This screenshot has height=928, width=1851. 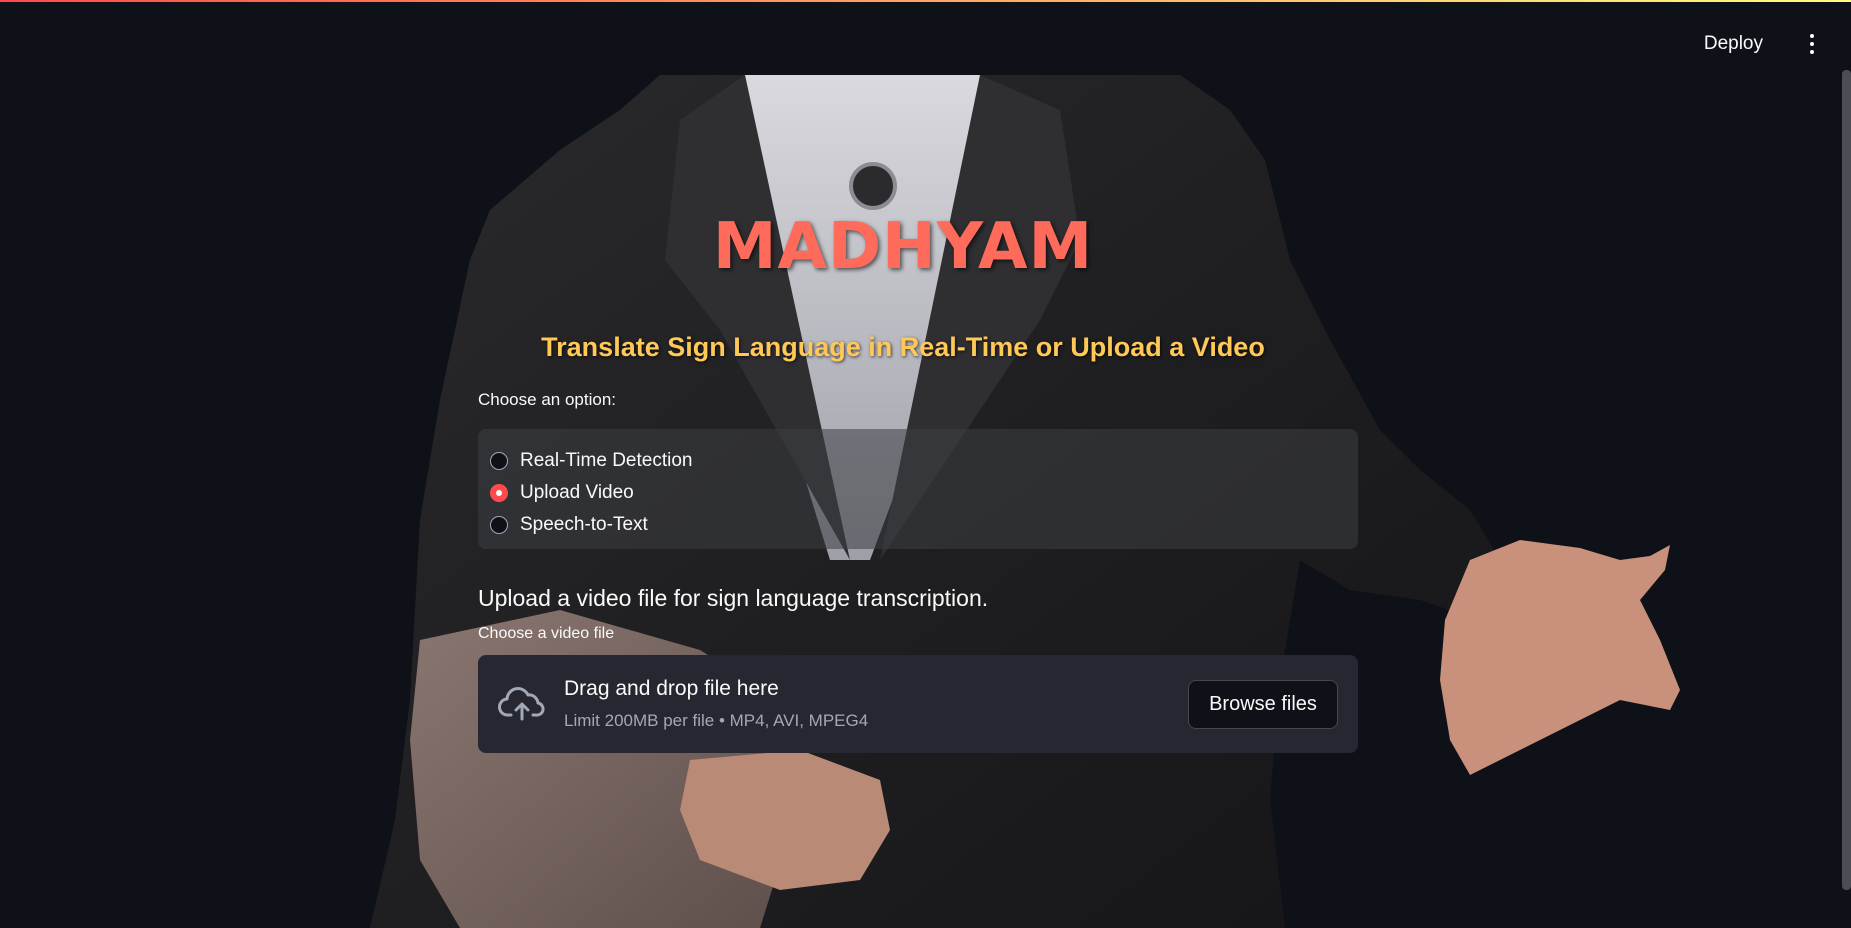 What do you see at coordinates (918, 461) in the screenshot?
I see `radio-option-real-time-detection: Real-Time Detection` at bounding box center [918, 461].